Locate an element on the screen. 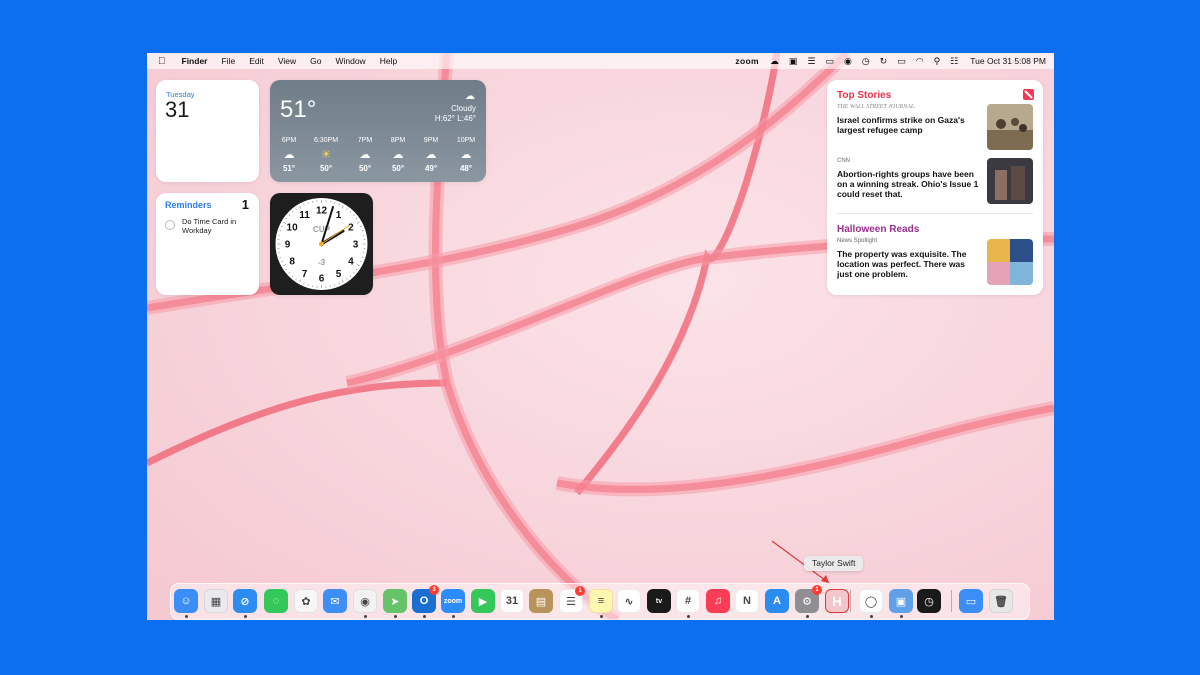  dock-app-reminders: ☰ 1 is located at coordinates (572, 599).